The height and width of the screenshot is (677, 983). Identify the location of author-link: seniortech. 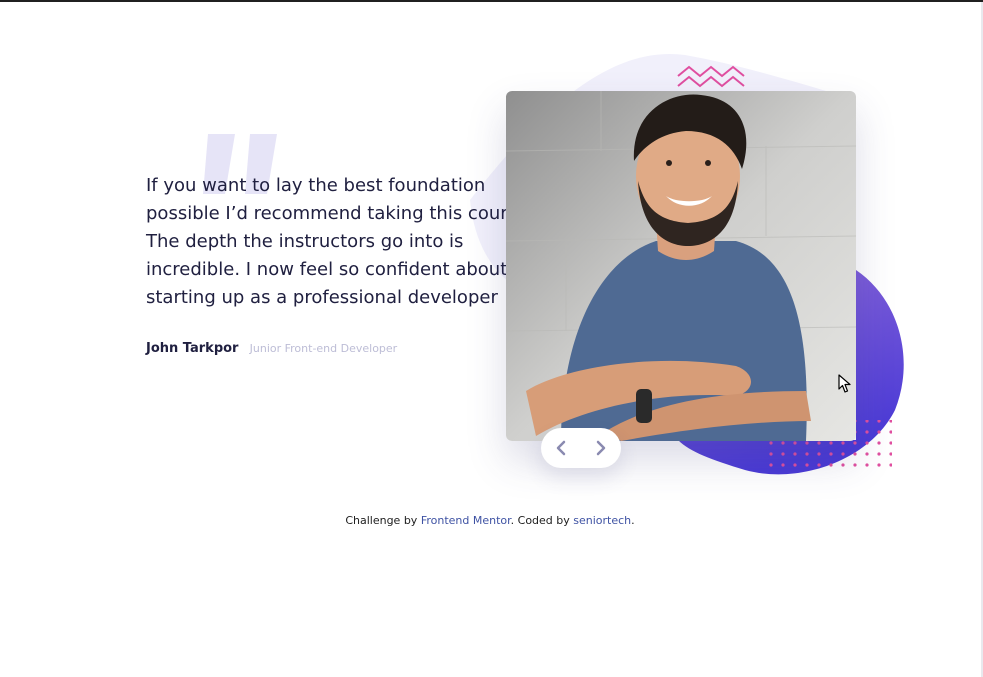
(602, 520).